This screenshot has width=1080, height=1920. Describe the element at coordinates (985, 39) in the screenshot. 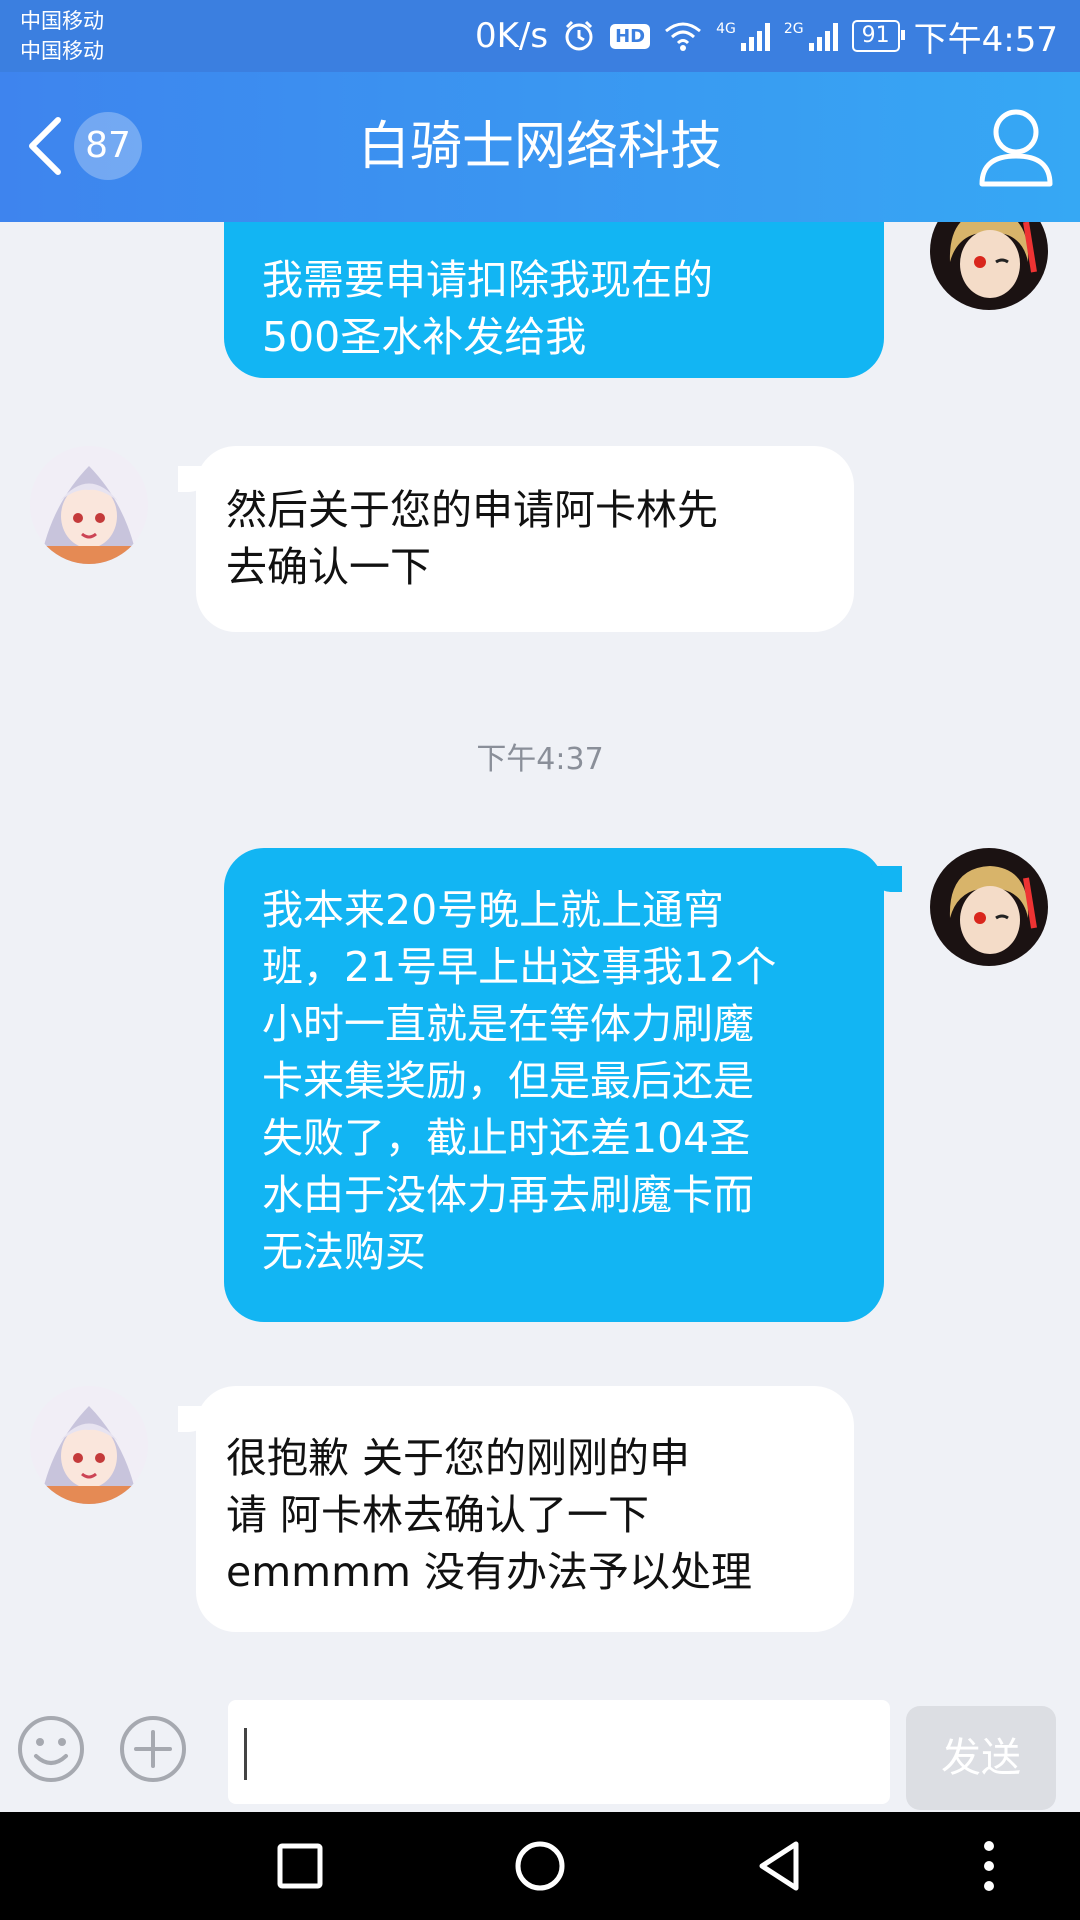

I see `clock: 下午4:57` at that location.